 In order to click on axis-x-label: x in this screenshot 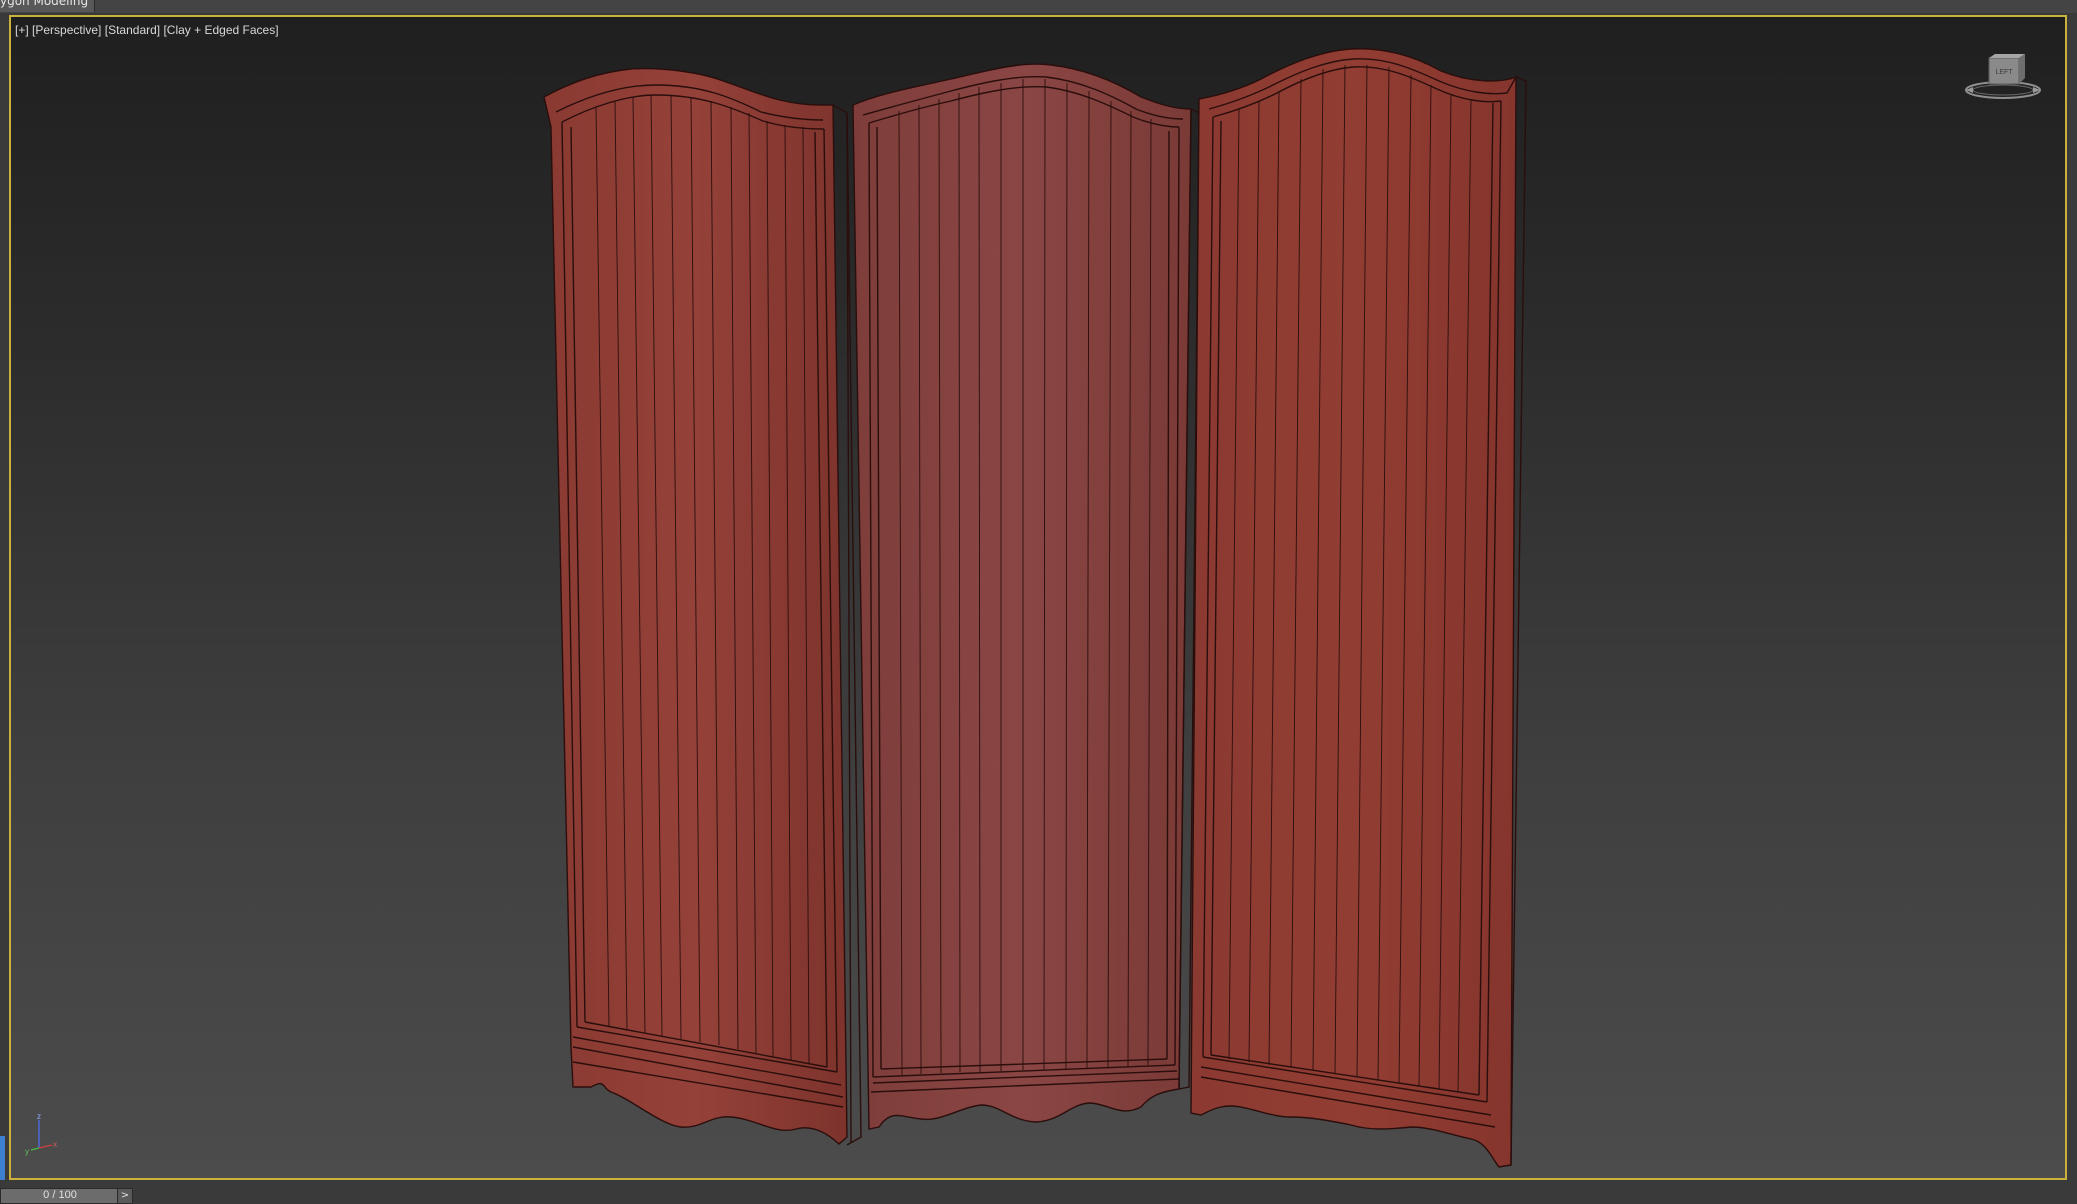, I will do `click(55, 1144)`.